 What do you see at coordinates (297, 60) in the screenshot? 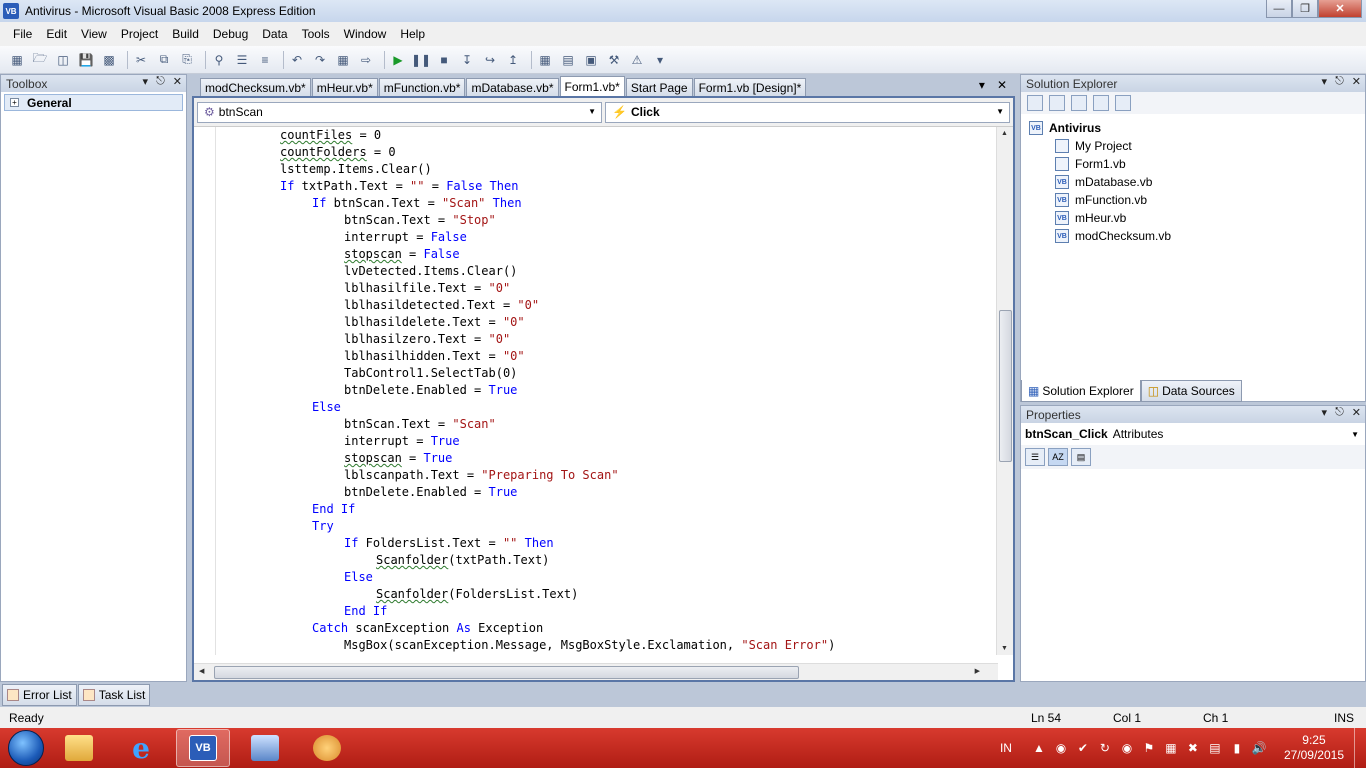
I see `undo-icon: ↶` at bounding box center [297, 60].